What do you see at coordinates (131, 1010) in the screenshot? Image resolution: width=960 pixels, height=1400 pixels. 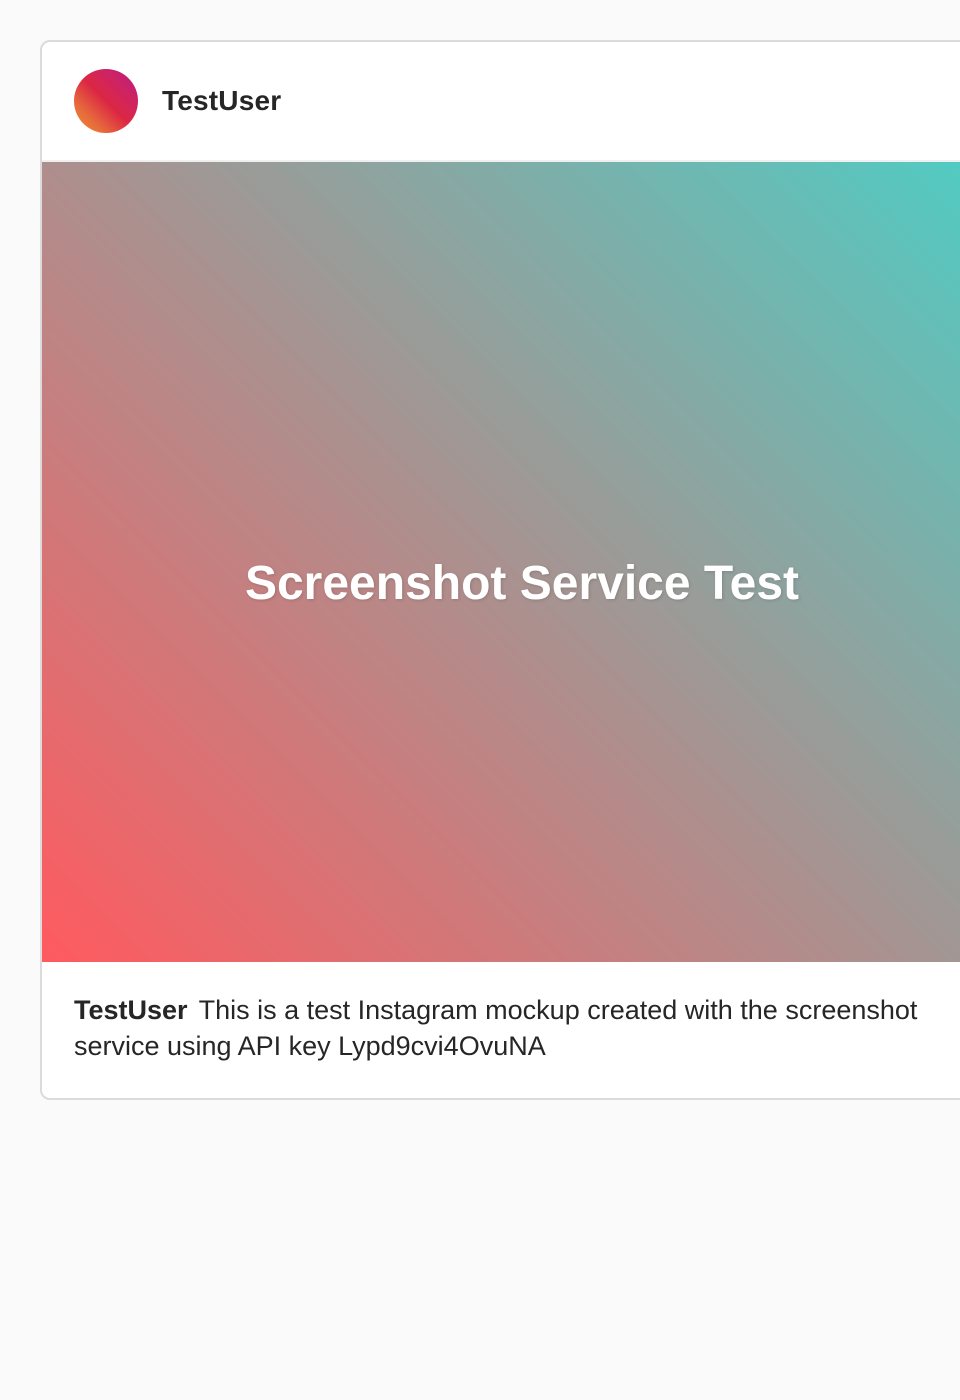 I see `caption-username: TestUser` at bounding box center [131, 1010].